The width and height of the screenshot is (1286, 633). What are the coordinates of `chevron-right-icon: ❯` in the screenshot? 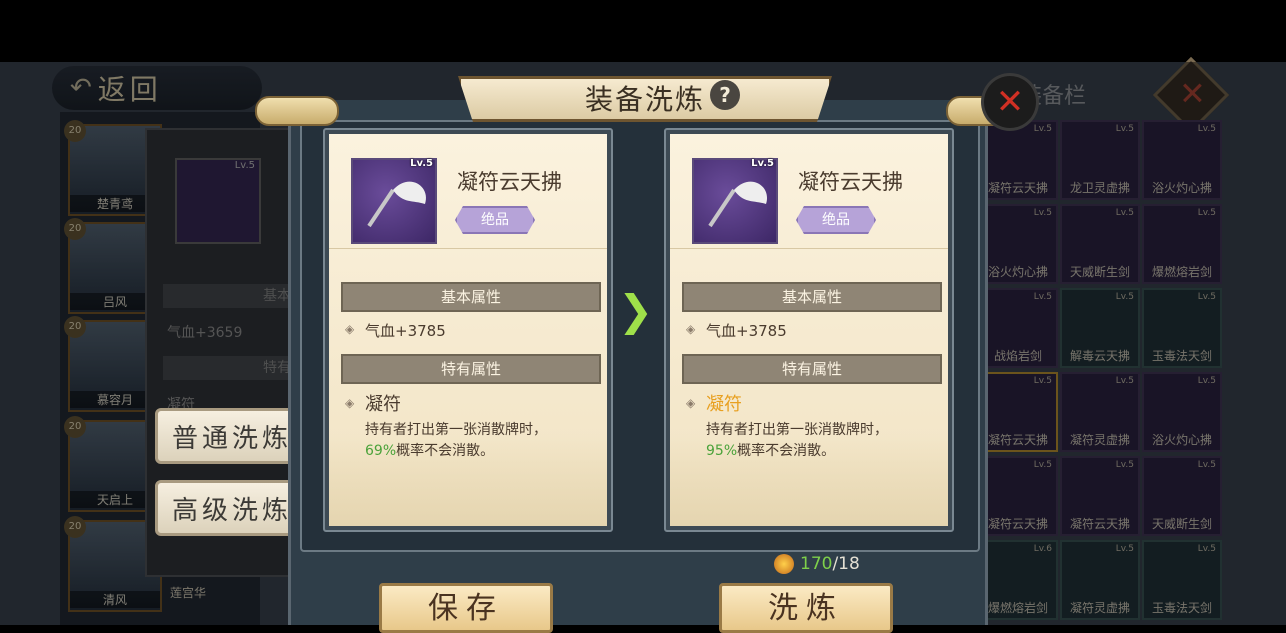 It's located at (636, 310).